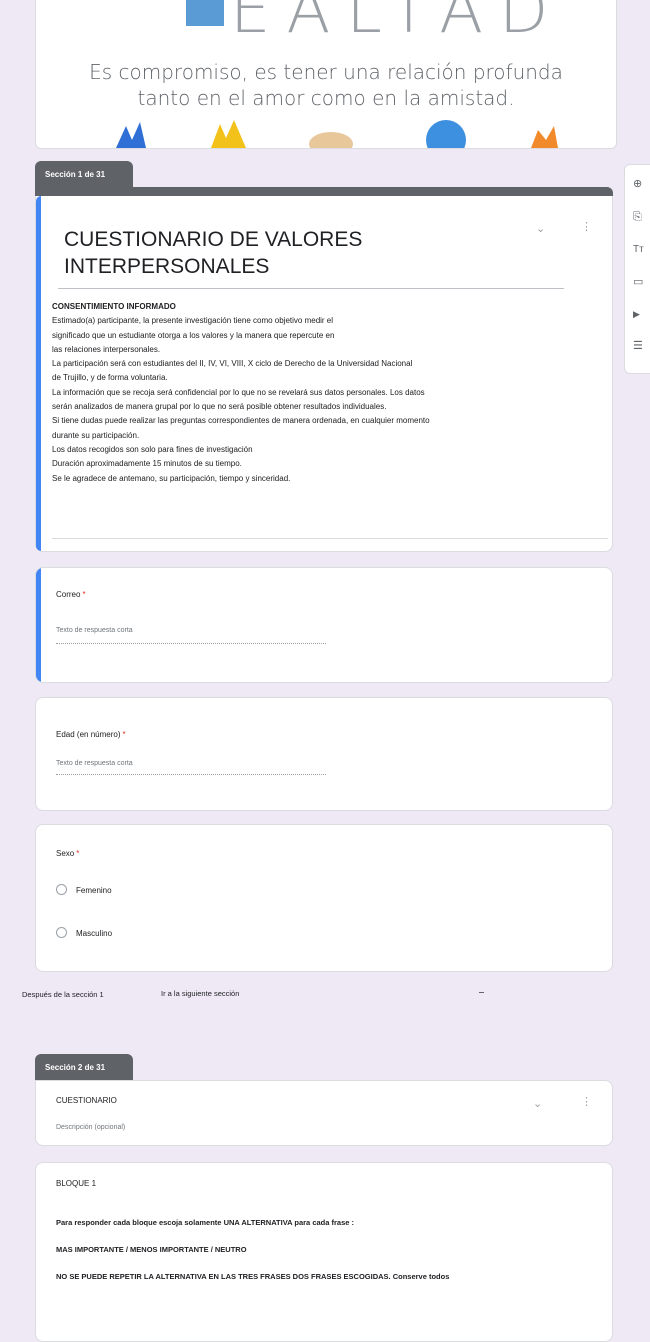 The height and width of the screenshot is (1342, 650). I want to click on form-title-line-2: INTERPERSONALES, so click(167, 266).